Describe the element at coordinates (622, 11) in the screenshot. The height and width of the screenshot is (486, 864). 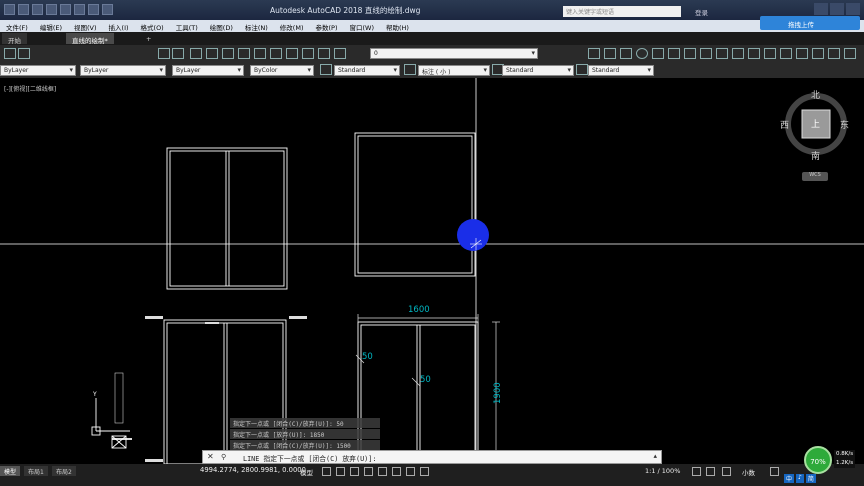
I see `search-input: 键入关键字或短语` at that location.